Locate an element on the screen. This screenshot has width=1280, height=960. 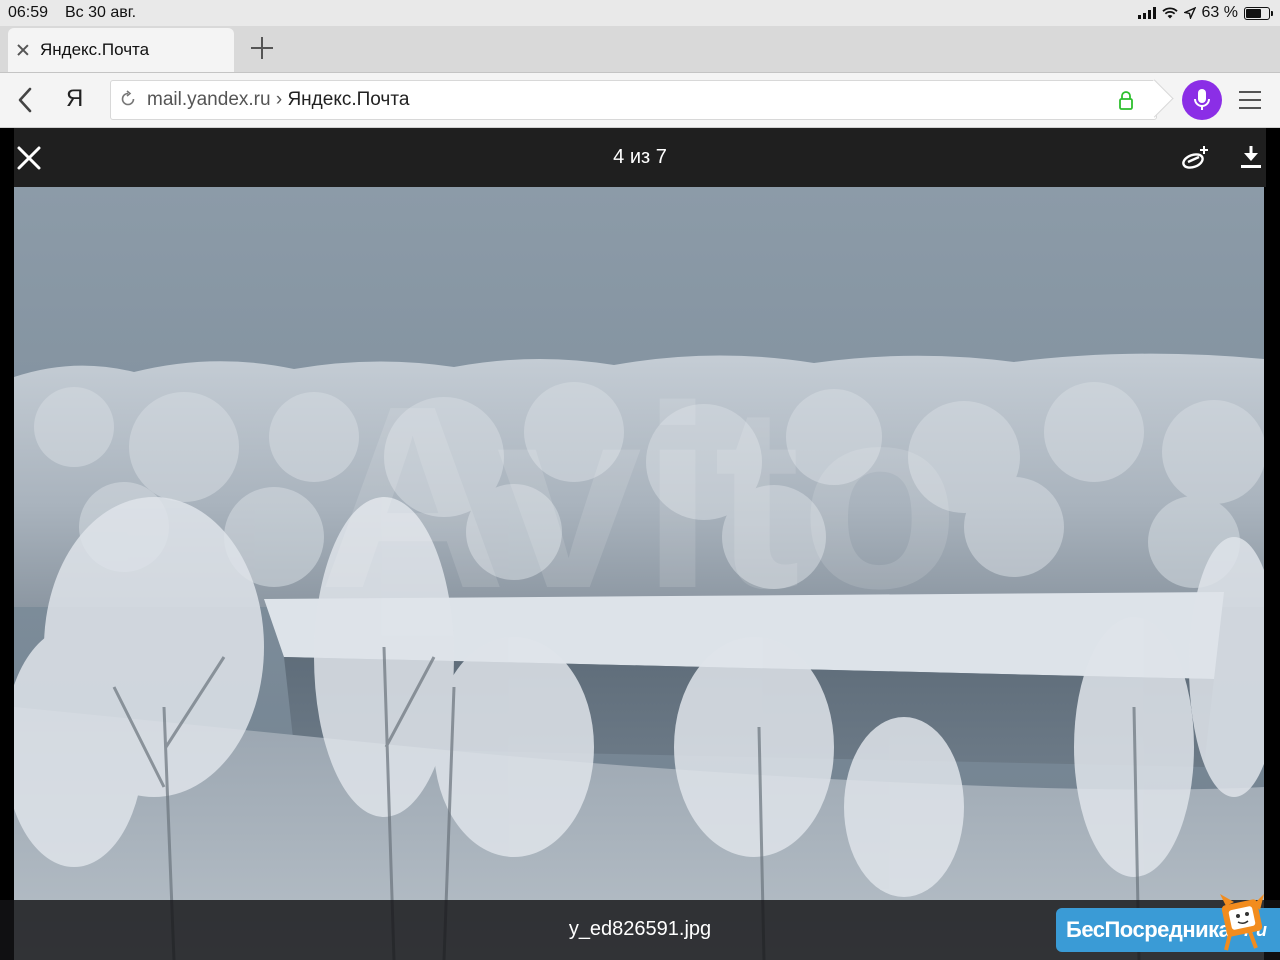
wifi-icon is located at coordinates (1169, 13).